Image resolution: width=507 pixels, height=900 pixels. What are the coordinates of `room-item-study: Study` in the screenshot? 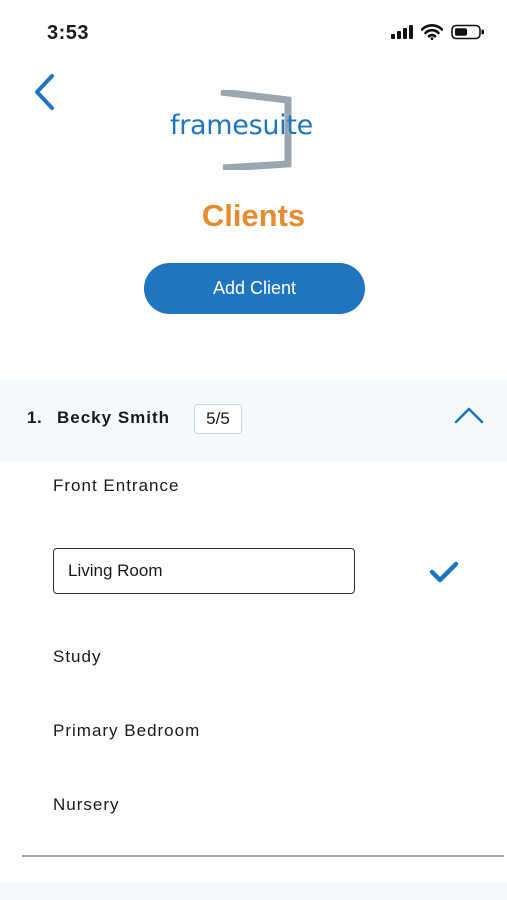 It's located at (77, 657).